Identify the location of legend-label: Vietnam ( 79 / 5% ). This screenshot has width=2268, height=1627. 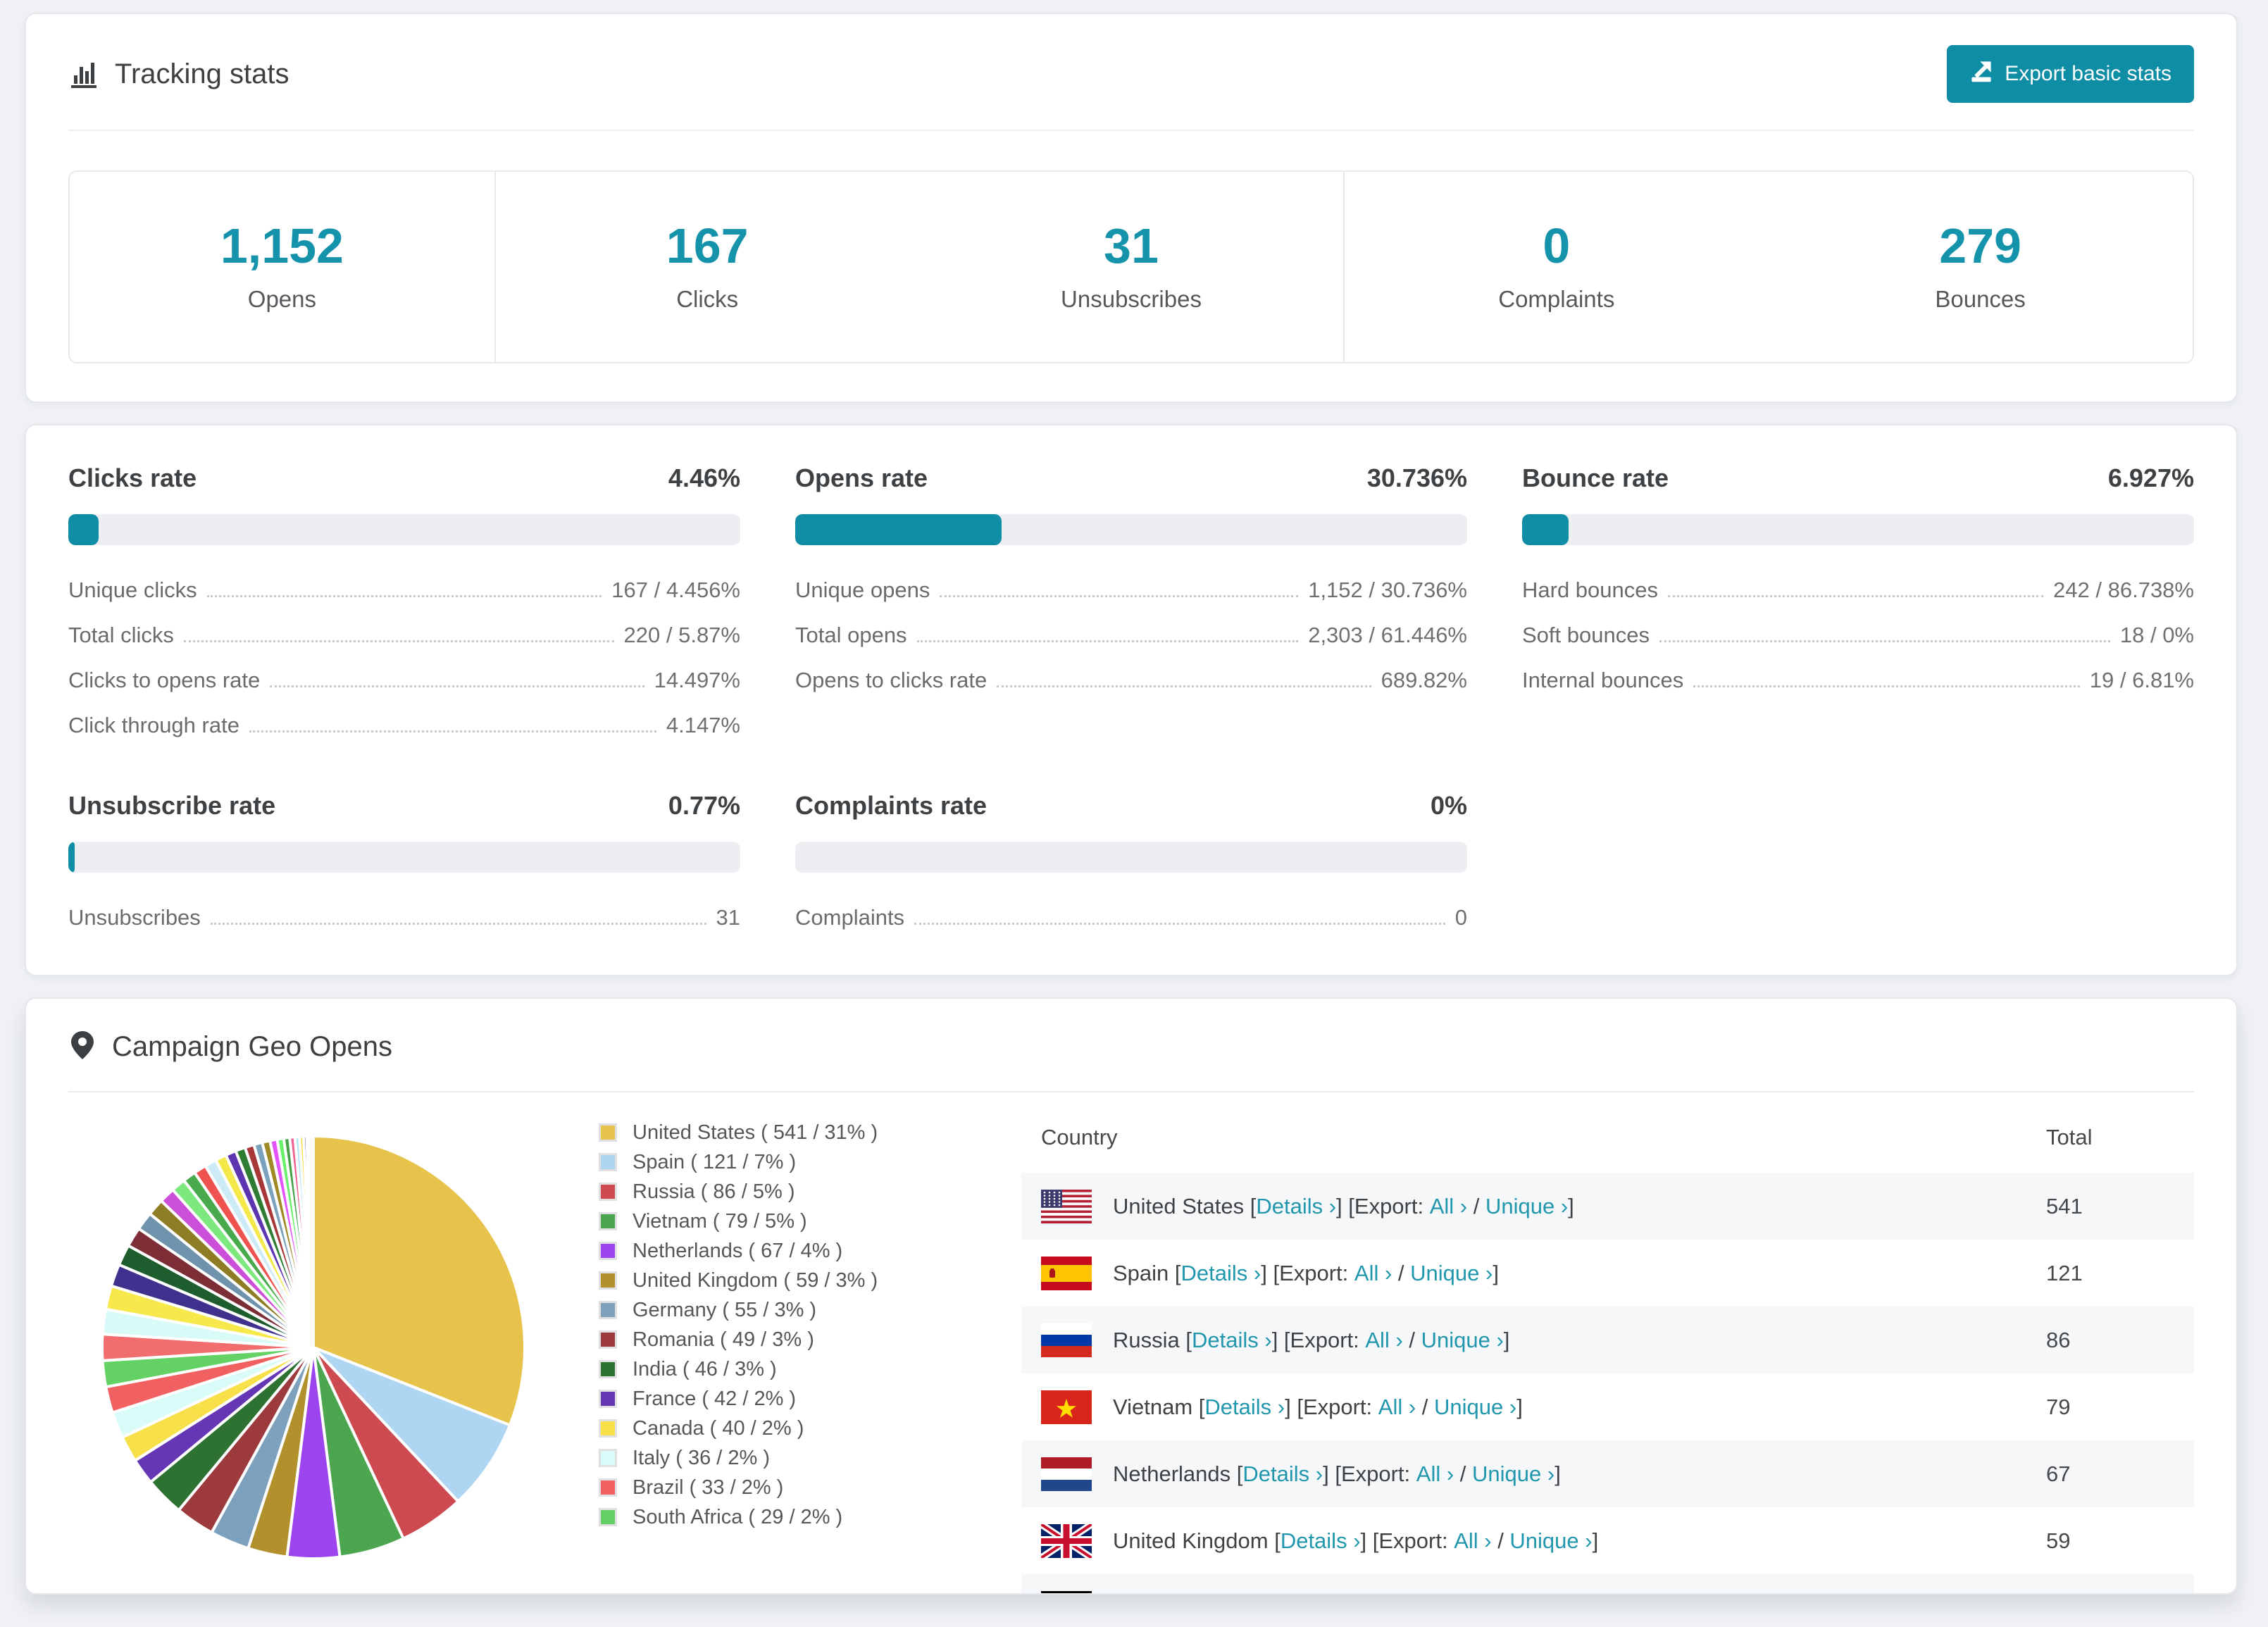
(720, 1221).